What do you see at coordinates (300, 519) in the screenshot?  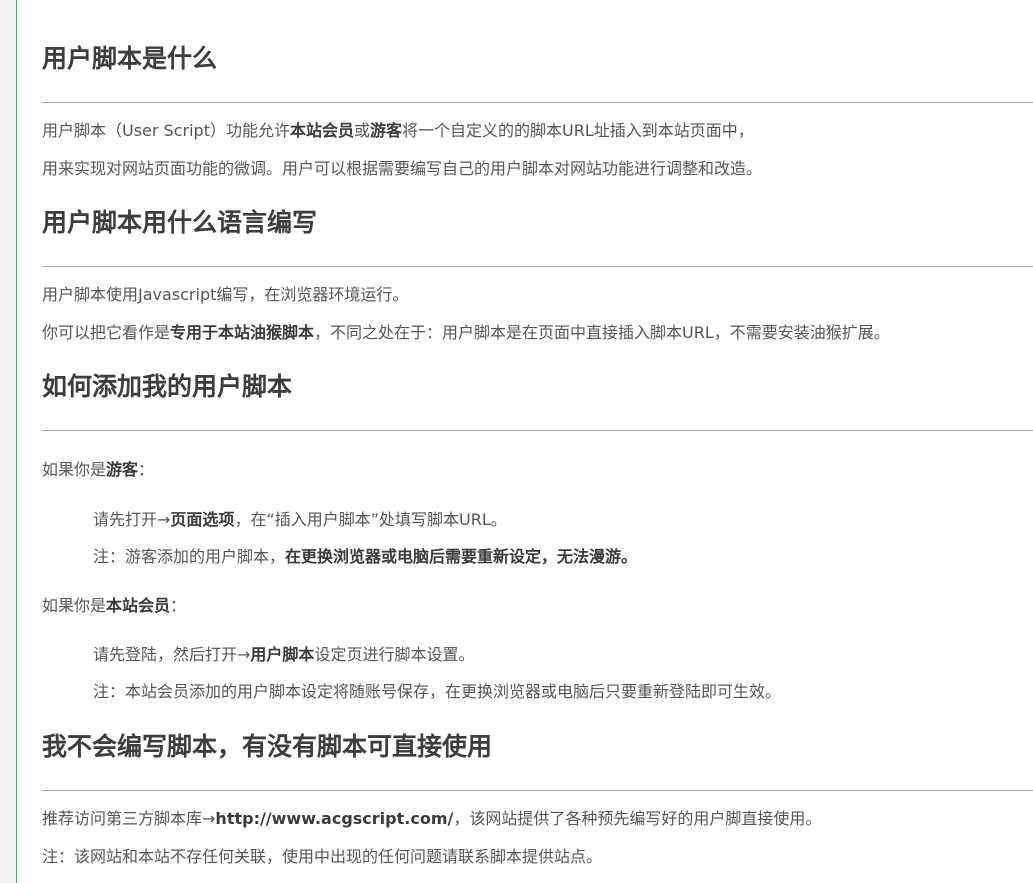 I see `guest-step: 请先打开→页面选项，在“插入用户脚本”处填写脚本URL。` at bounding box center [300, 519].